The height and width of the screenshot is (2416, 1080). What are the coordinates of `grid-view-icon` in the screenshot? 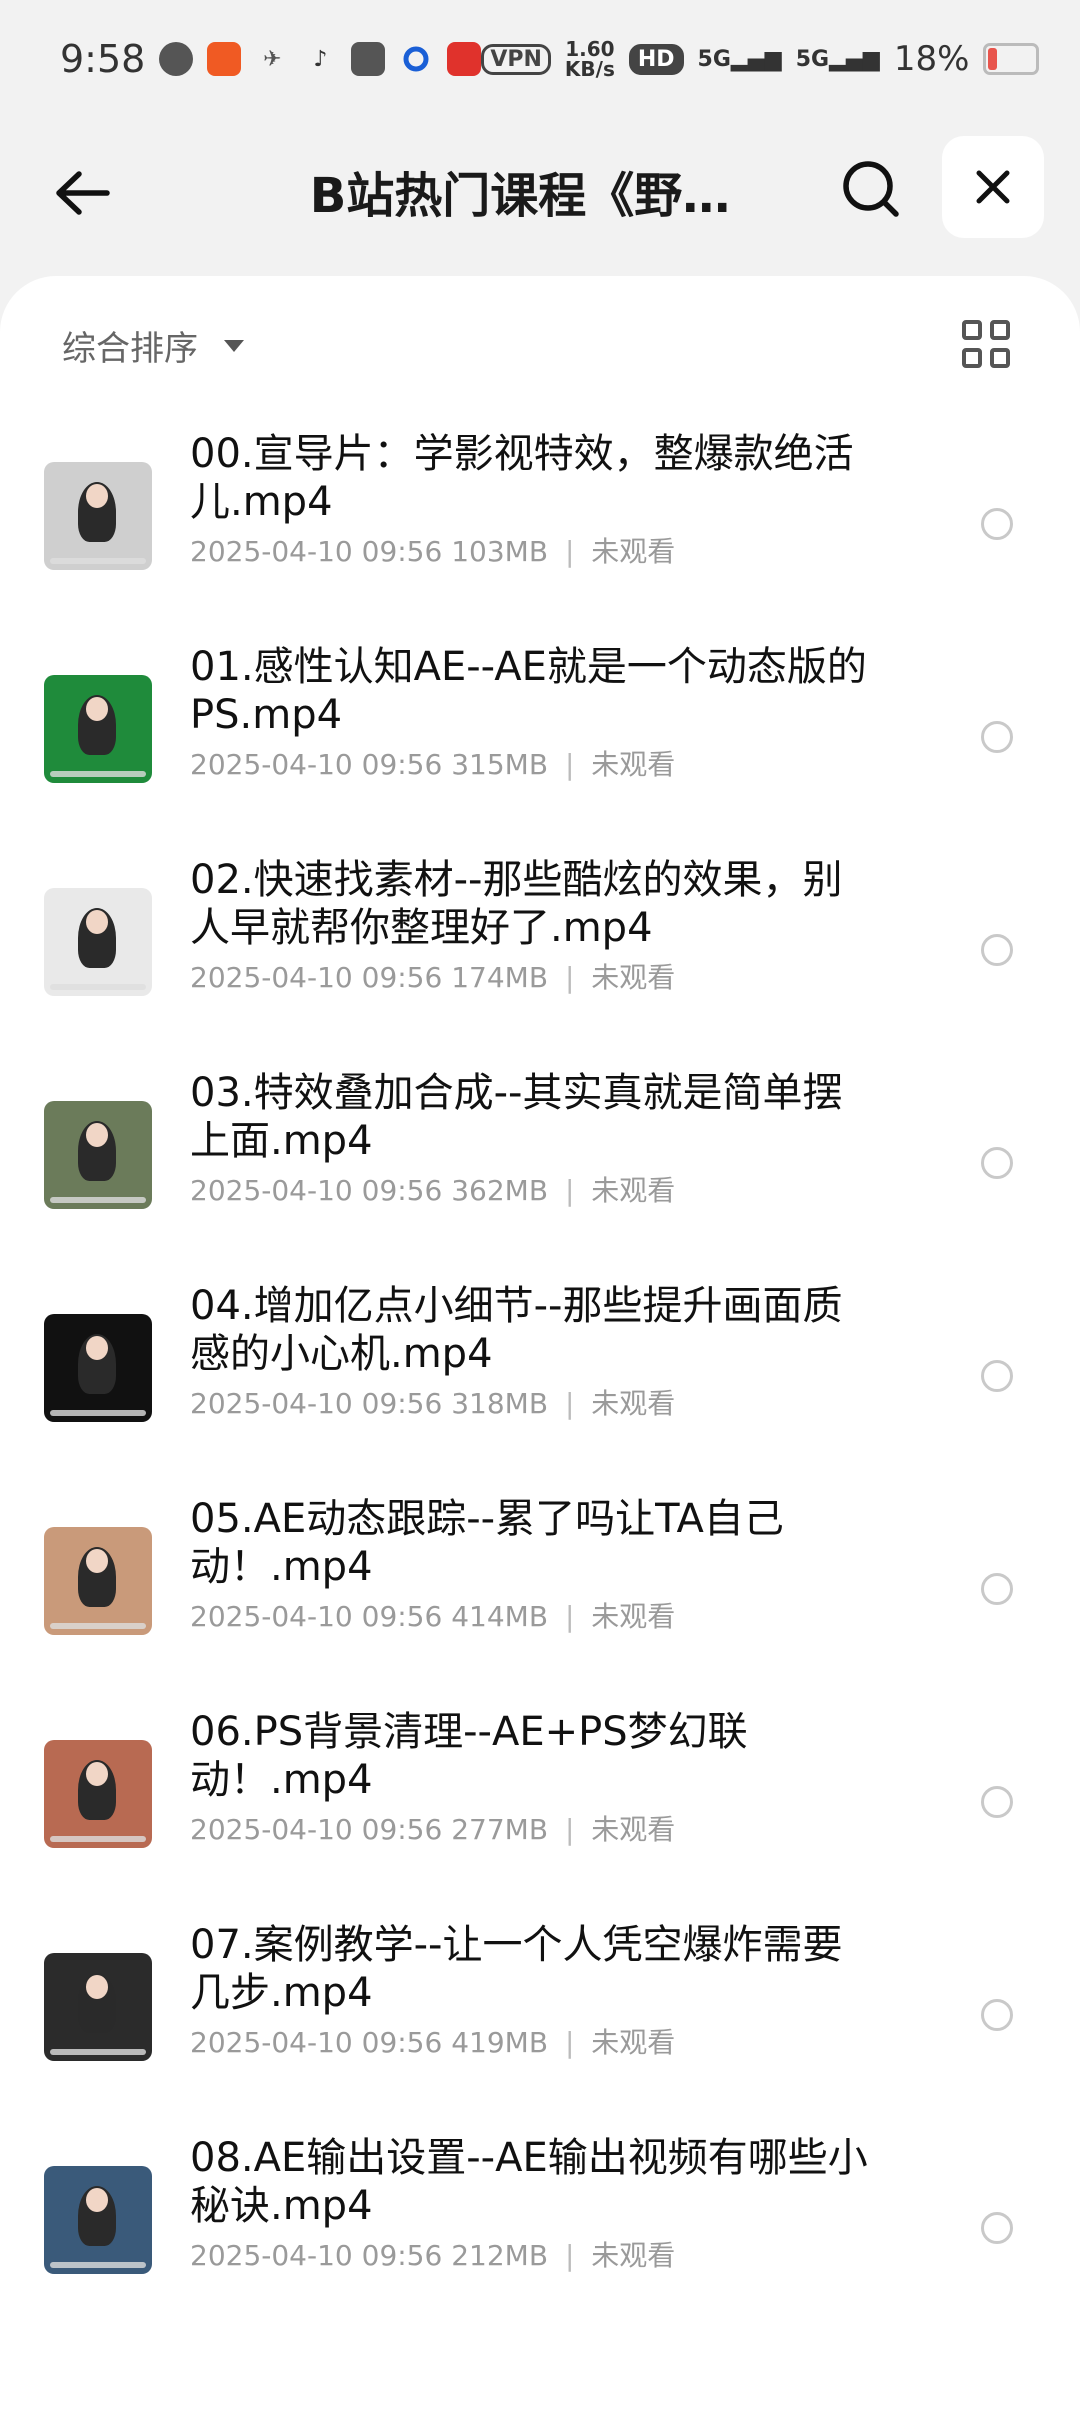 It's located at (972, 330).